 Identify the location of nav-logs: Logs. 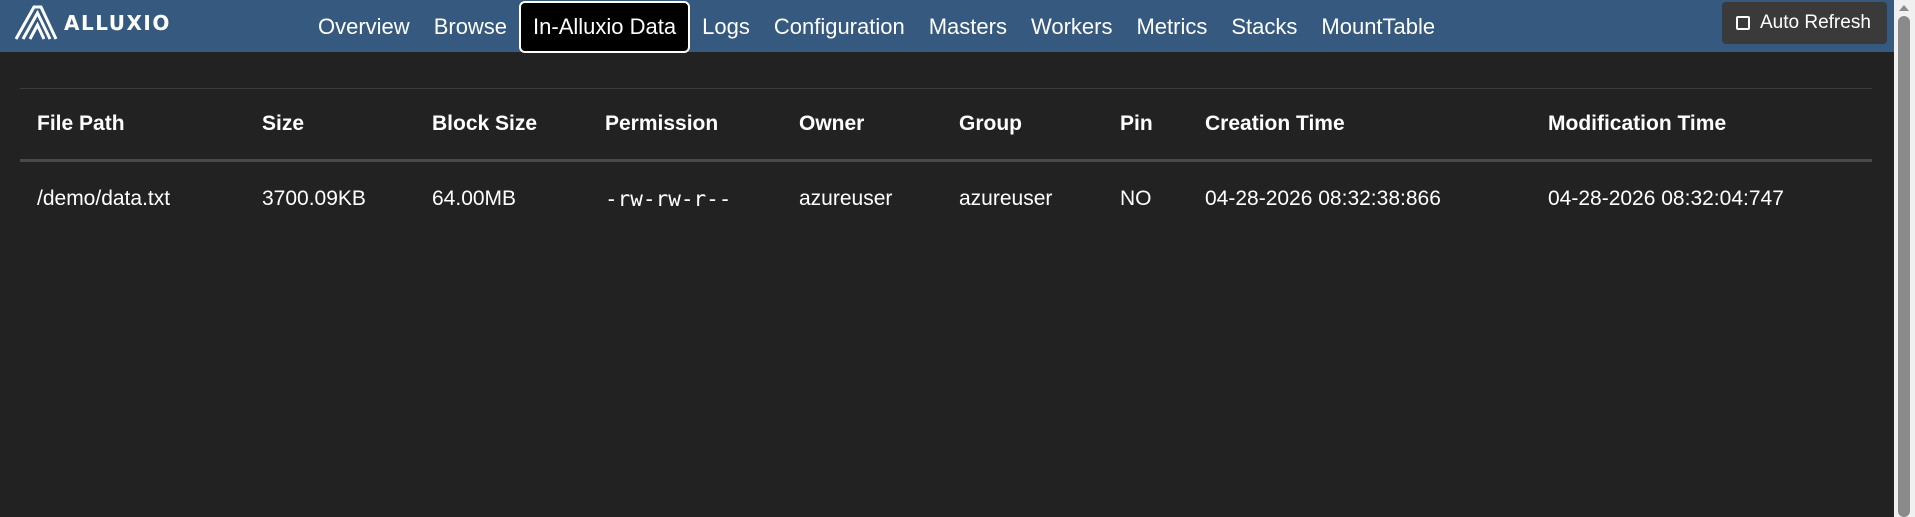
(726, 27).